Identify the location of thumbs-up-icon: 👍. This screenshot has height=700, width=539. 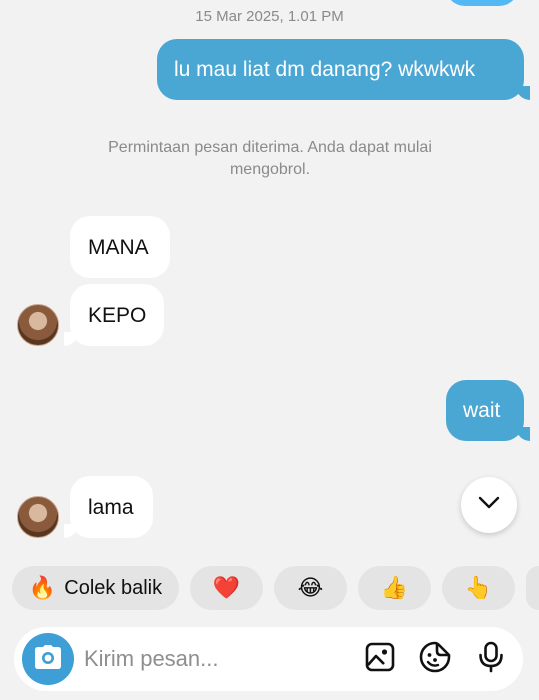
(394, 587).